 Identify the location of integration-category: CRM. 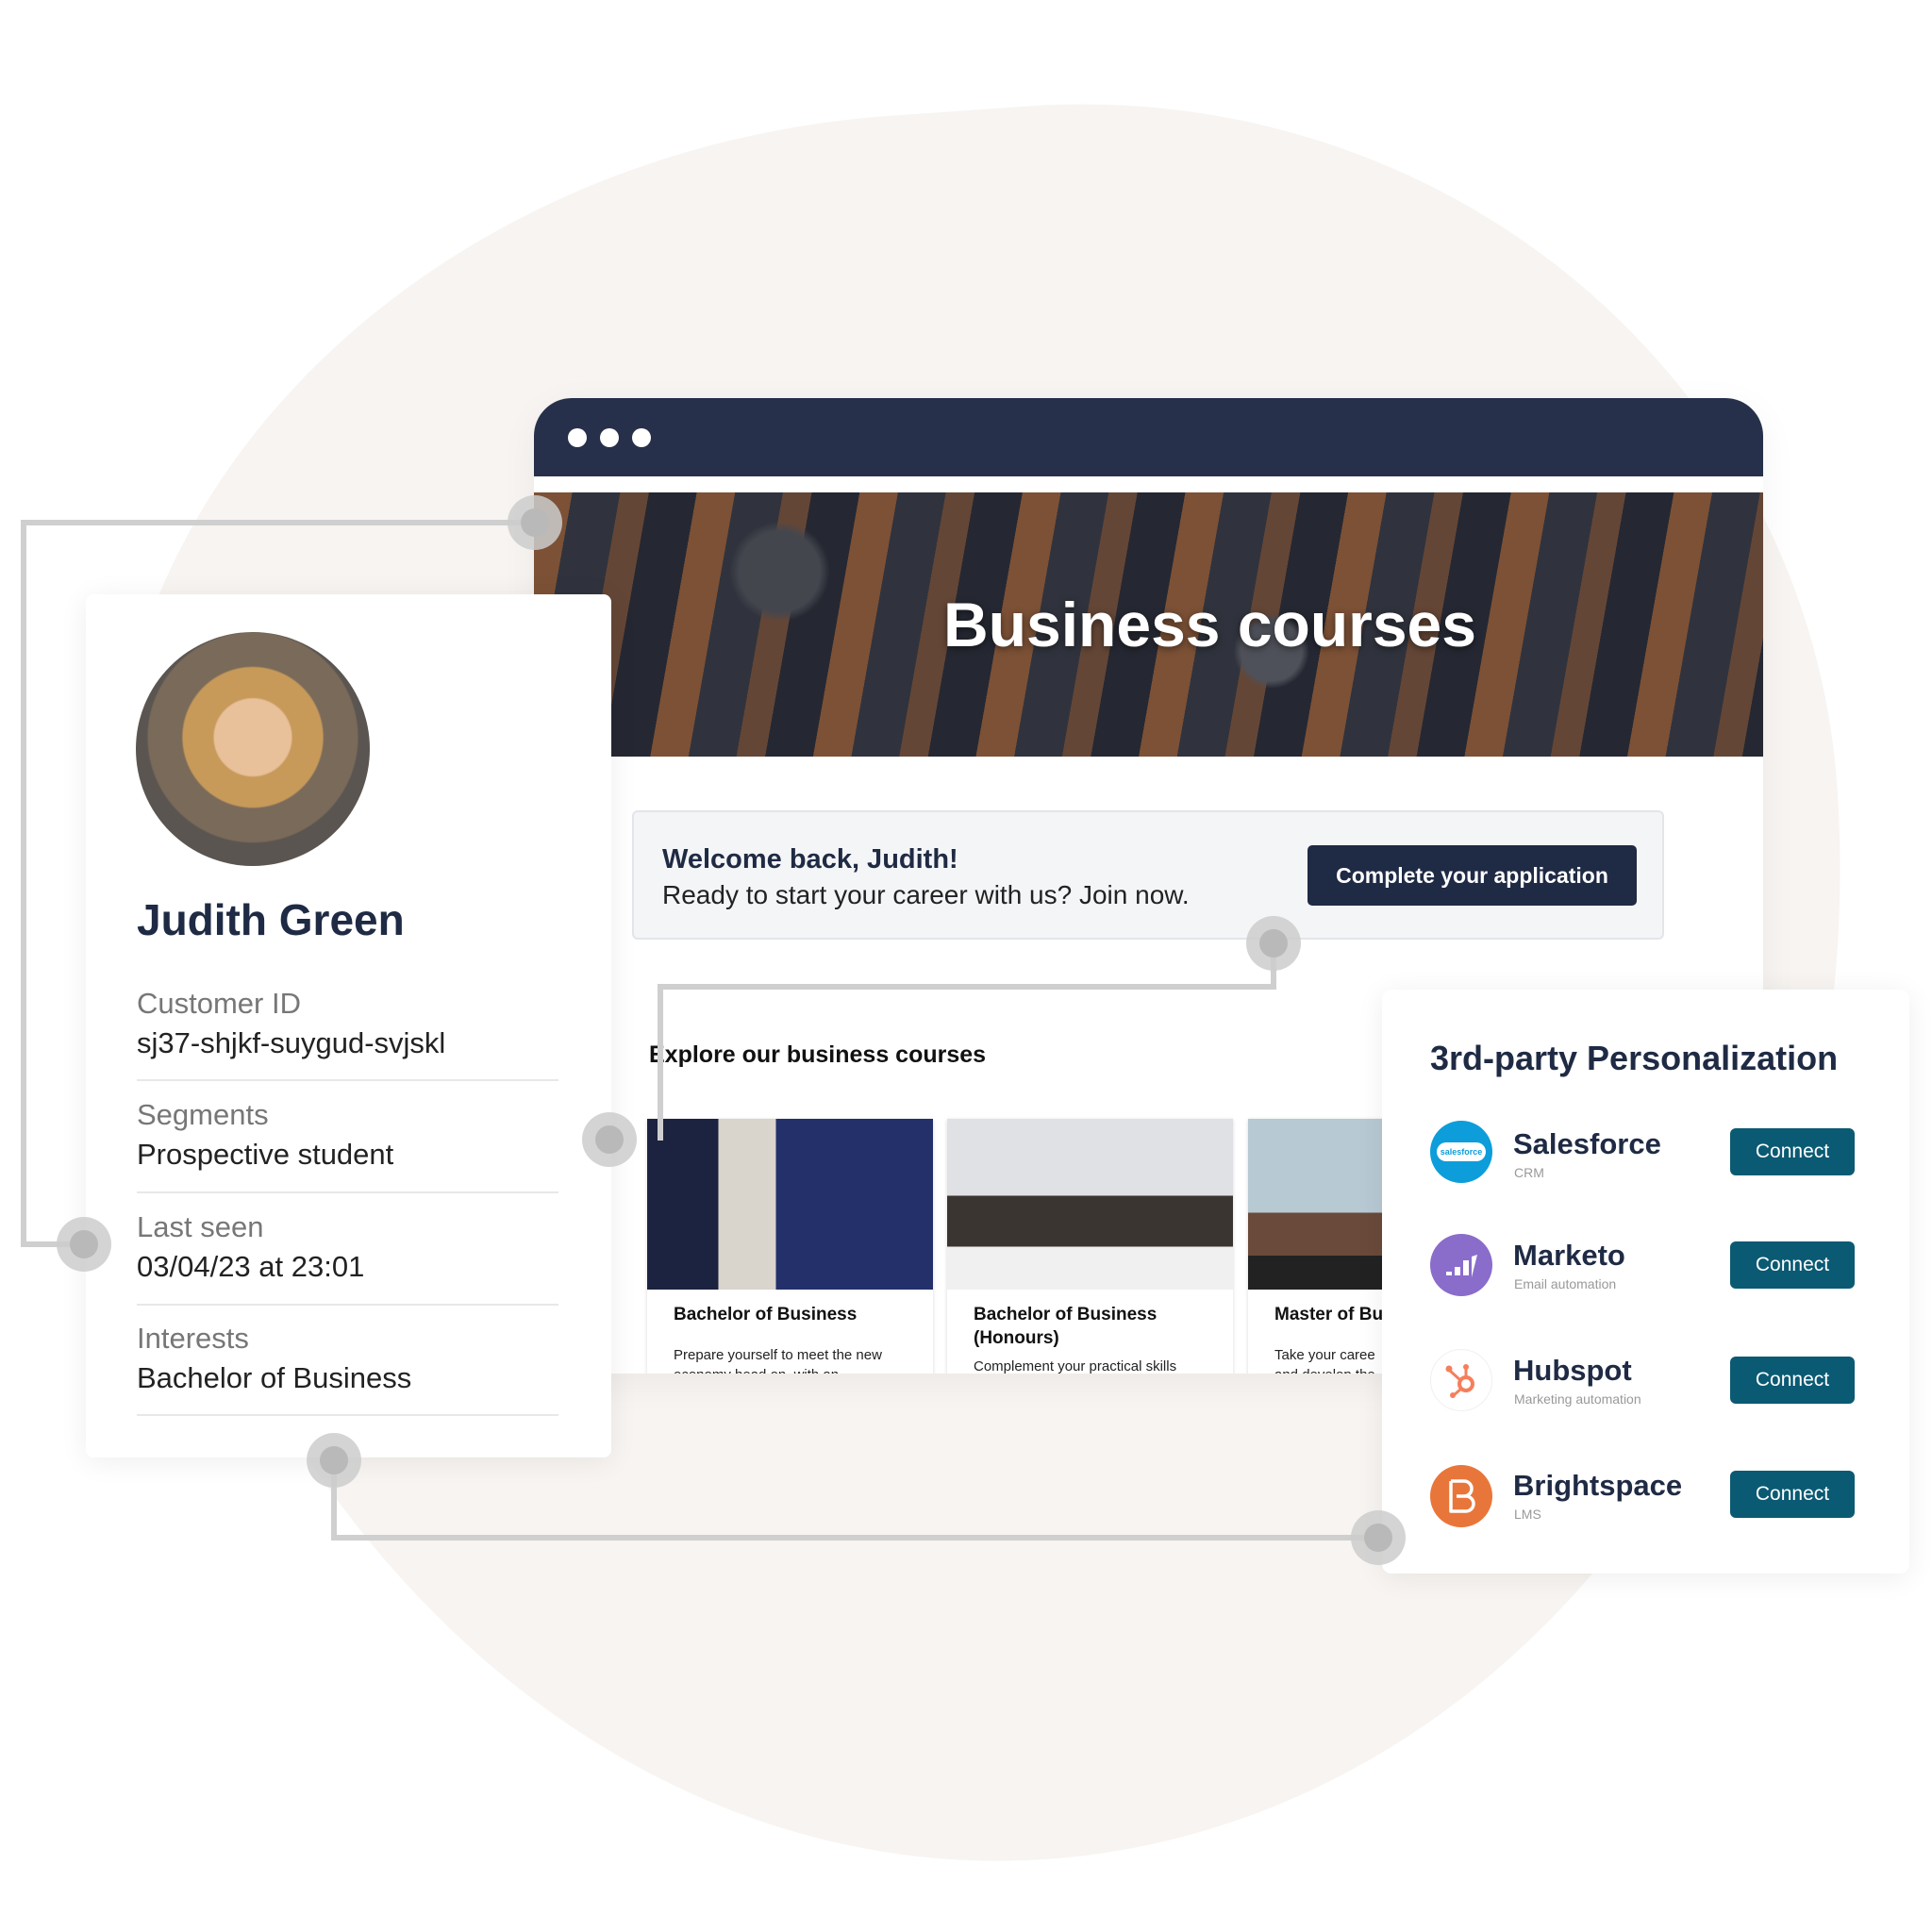
(1529, 1172).